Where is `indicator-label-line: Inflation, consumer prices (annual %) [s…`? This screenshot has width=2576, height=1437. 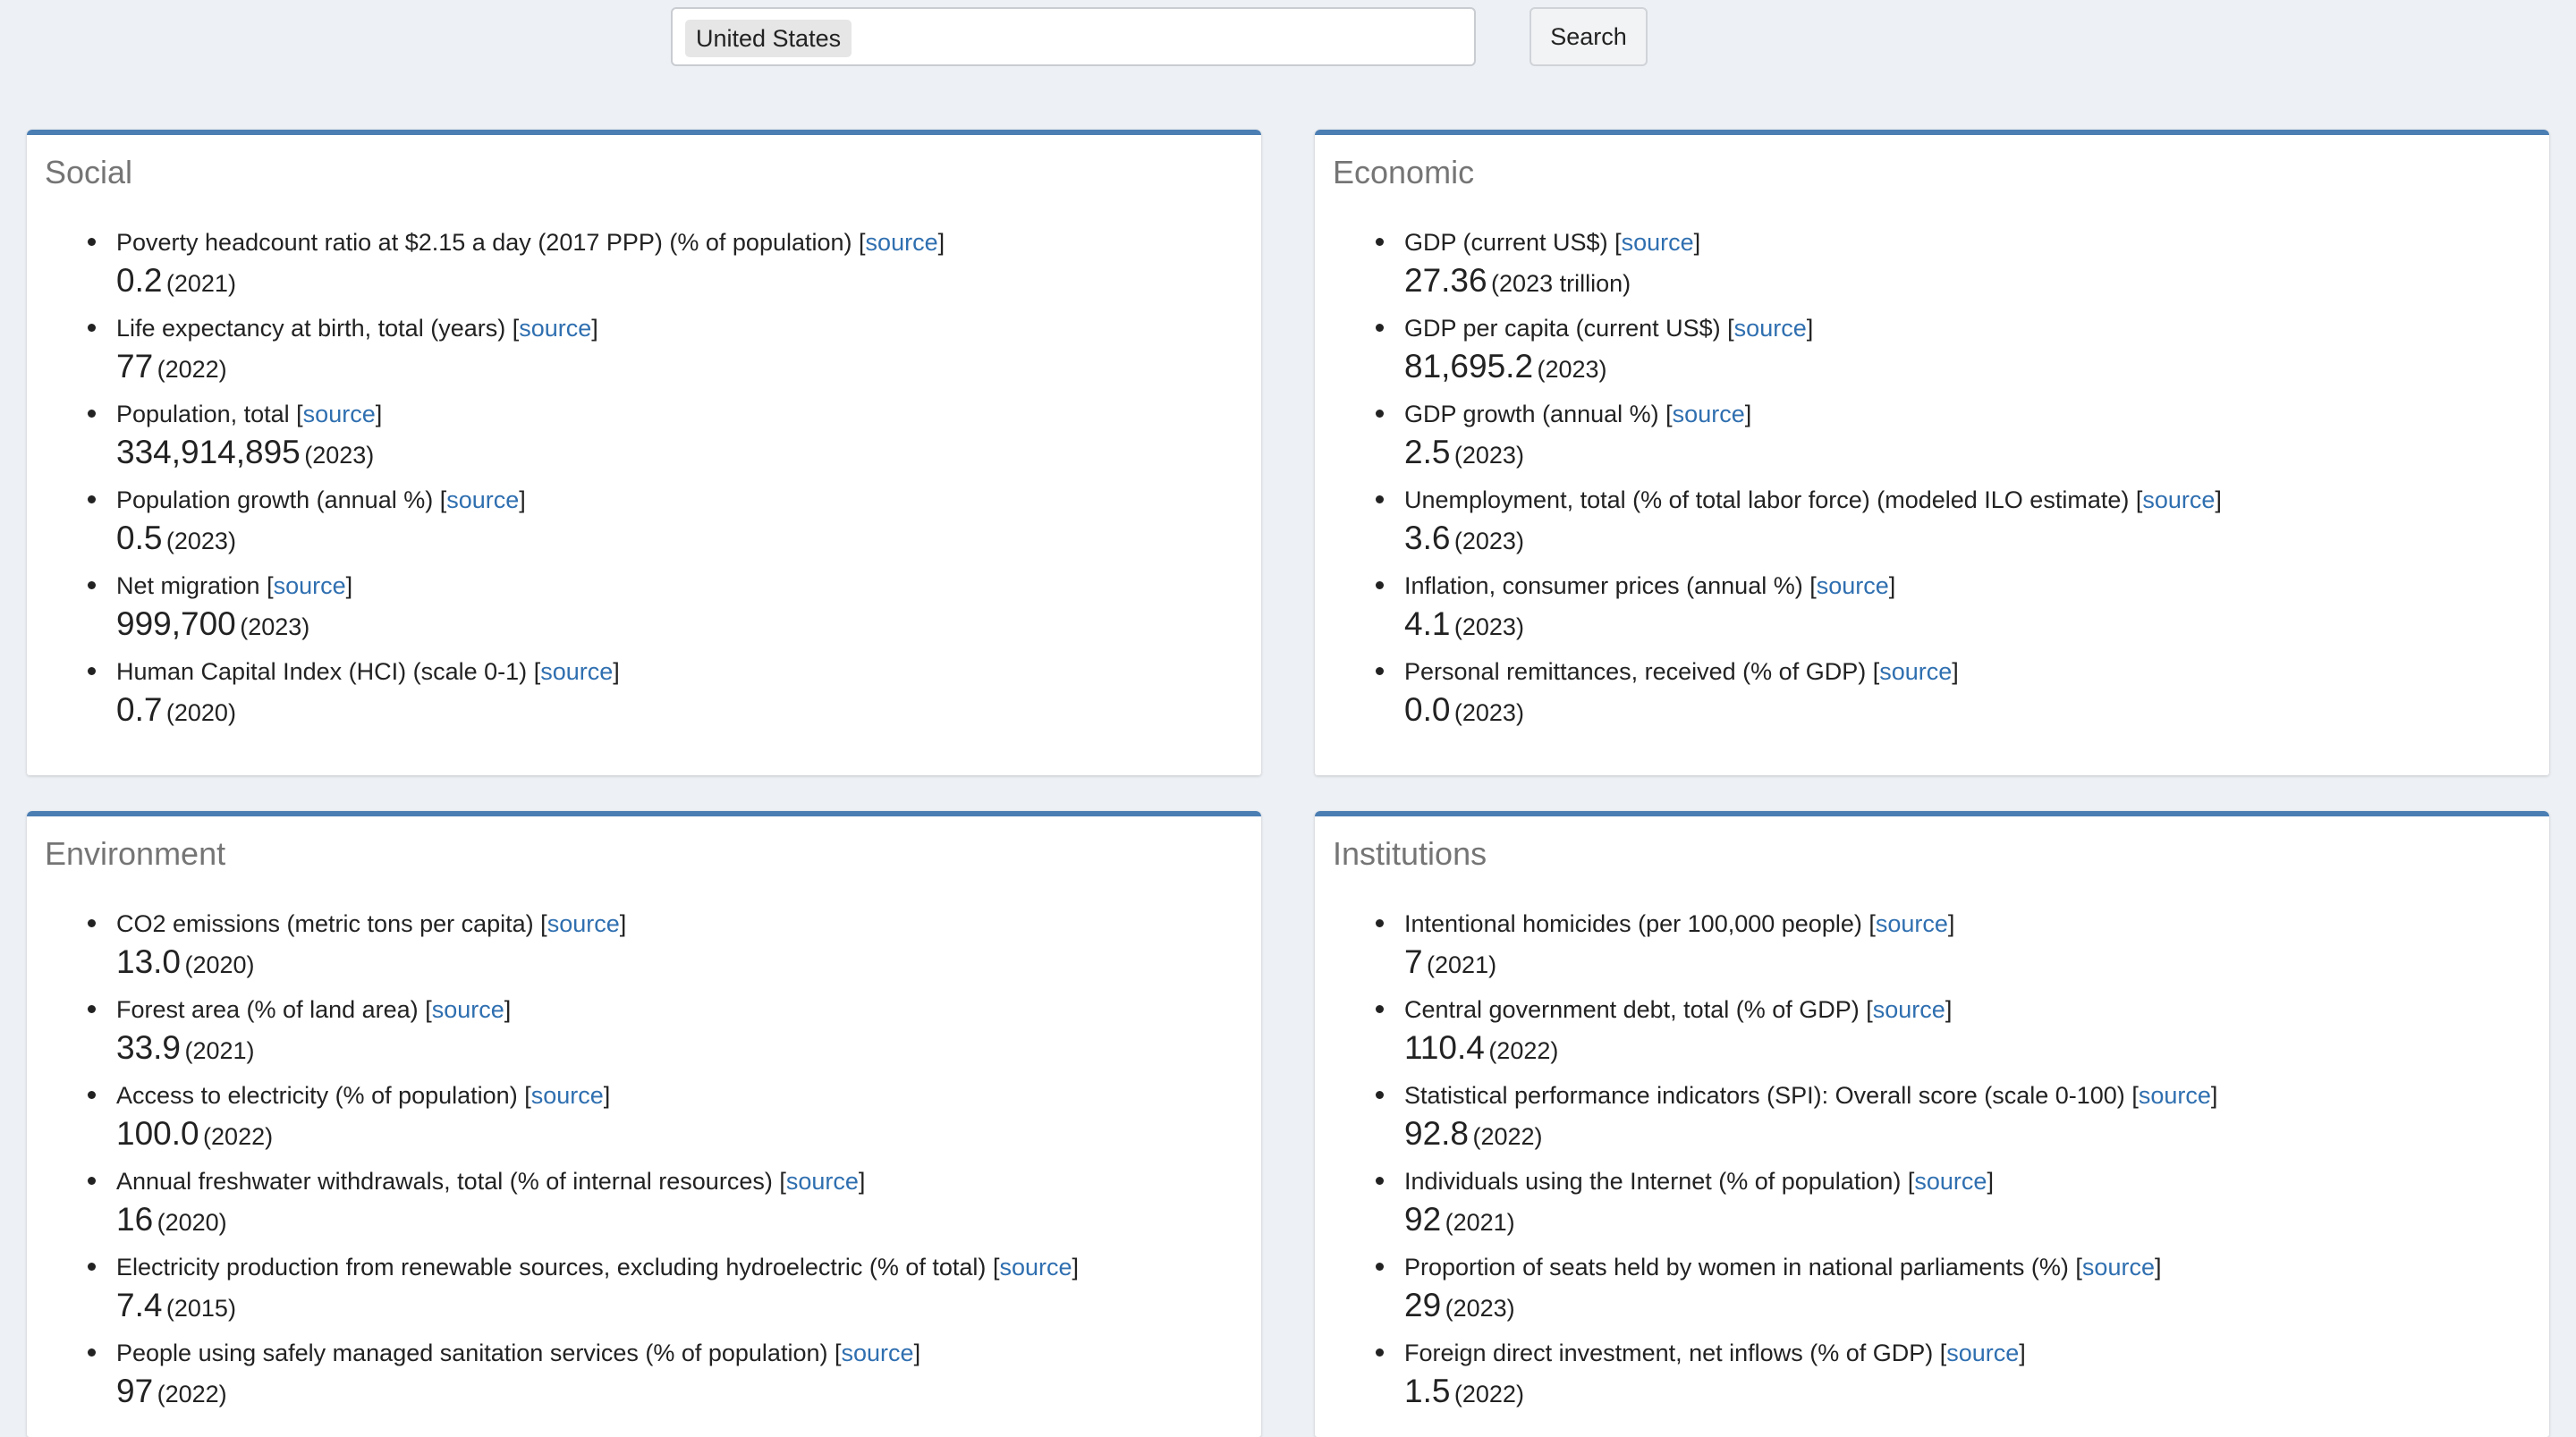 indicator-label-line: Inflation, consumer prices (annual %) [s… is located at coordinates (1813, 585).